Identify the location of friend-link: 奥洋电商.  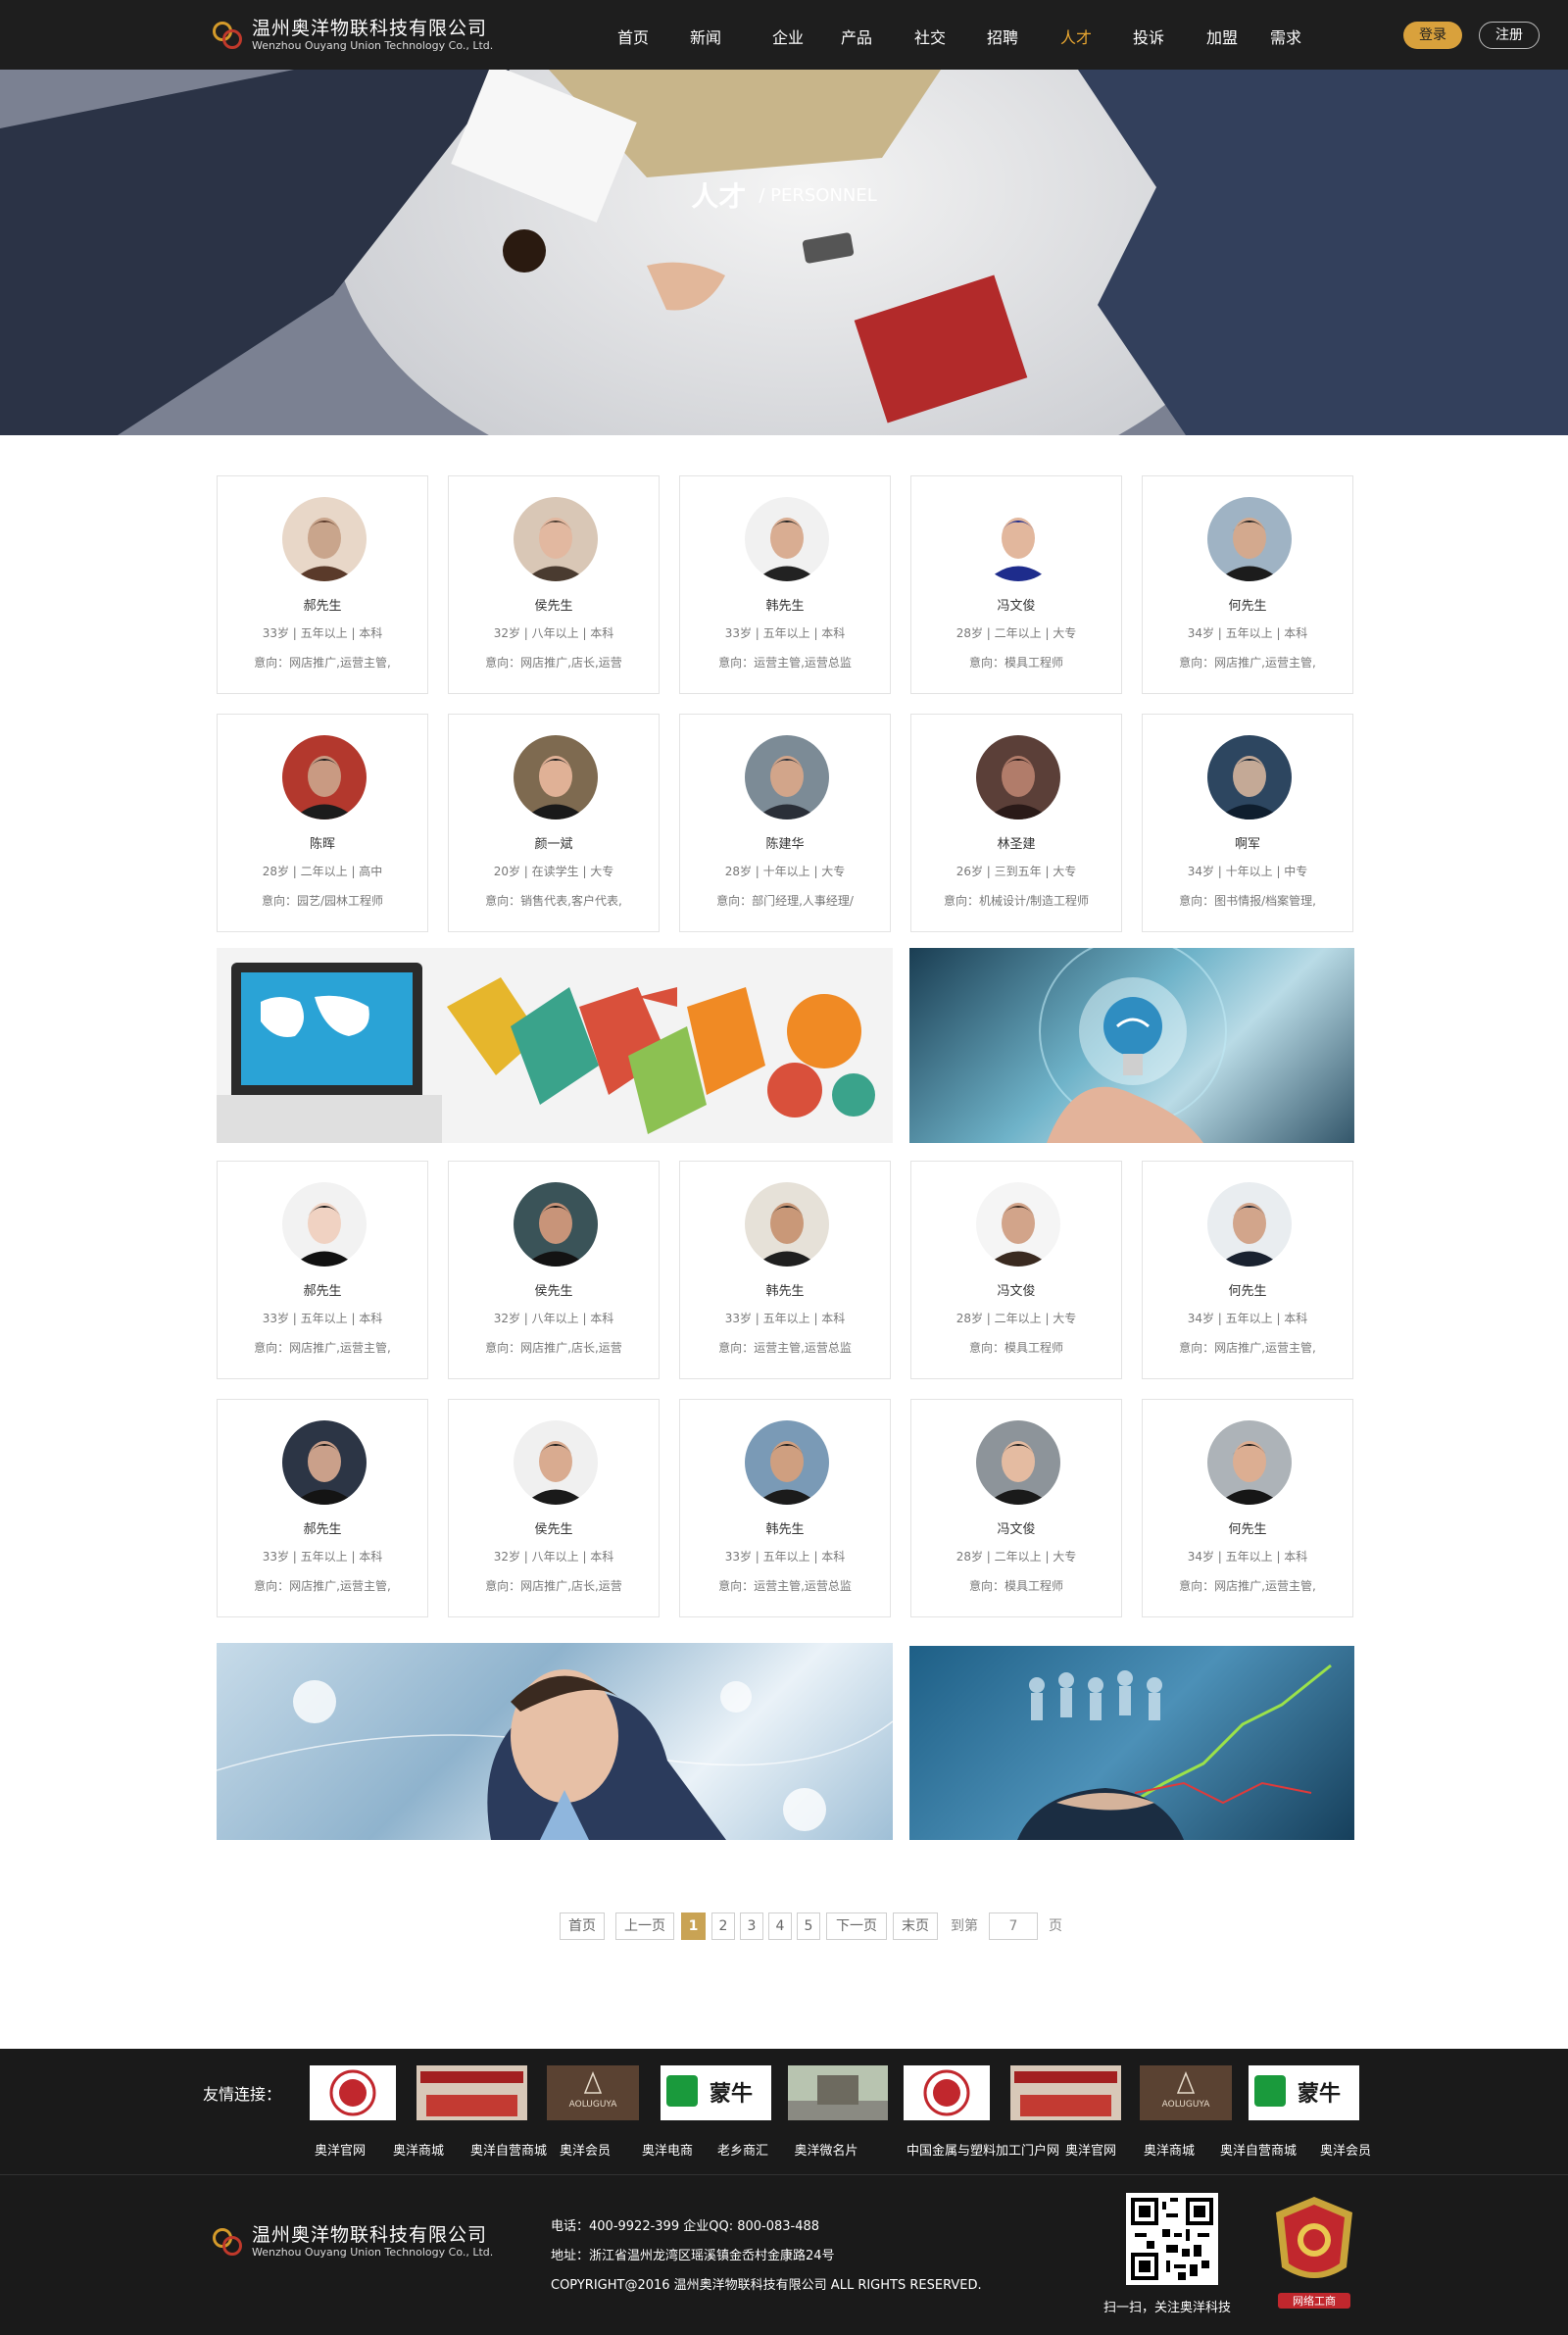
(667, 2149).